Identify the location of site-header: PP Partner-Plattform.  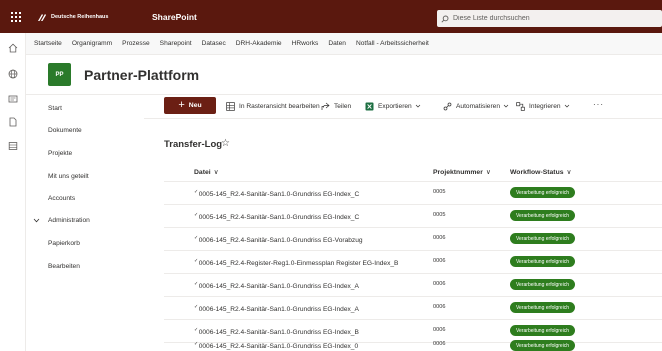
(344, 75).